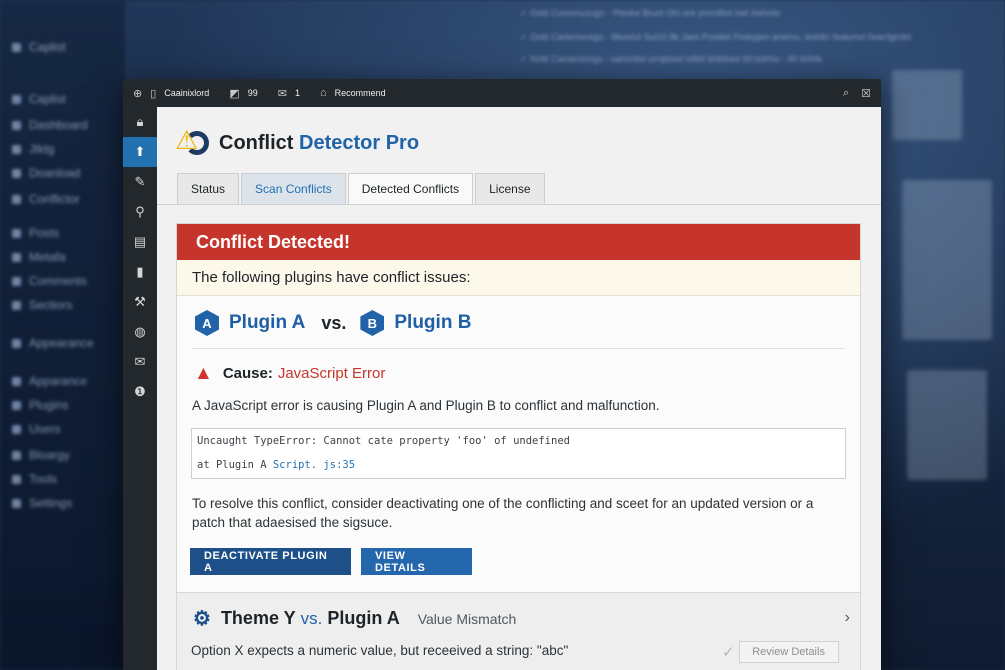 This screenshot has height=670, width=1005. Describe the element at coordinates (314, 465) in the screenshot. I see `error-file-link: Script. js:35` at that location.